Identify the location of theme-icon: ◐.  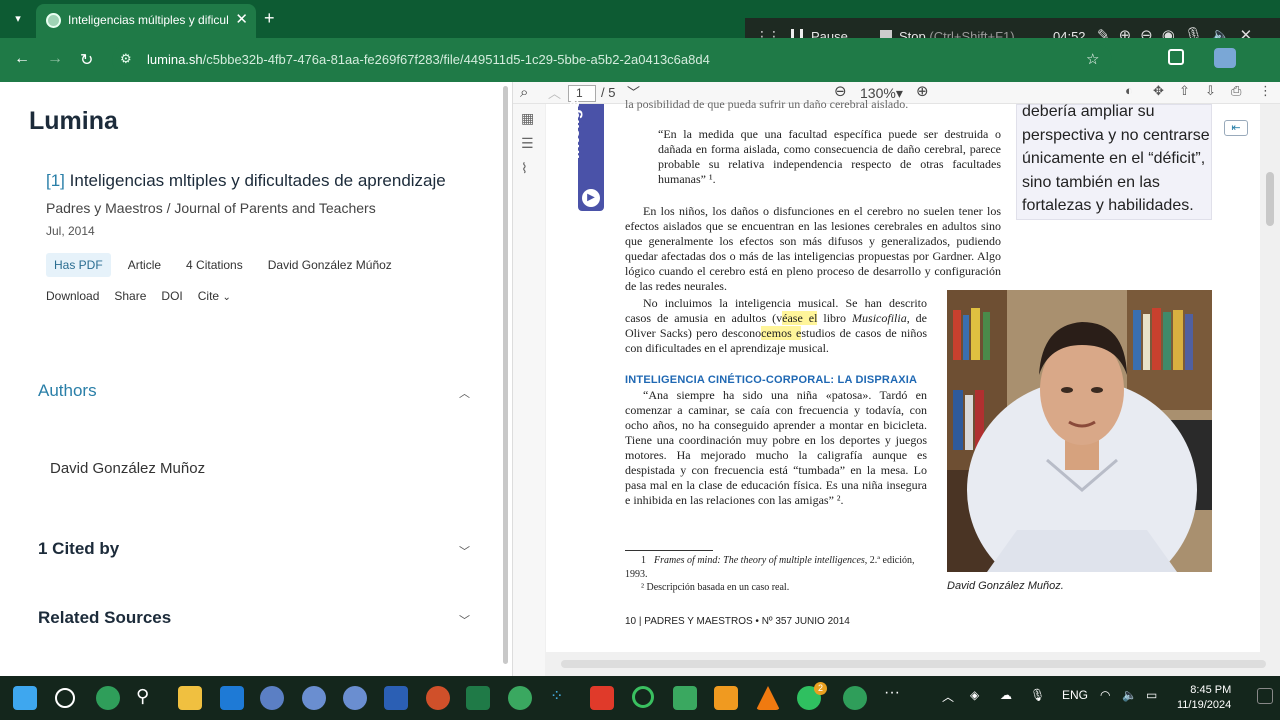
(1129, 90).